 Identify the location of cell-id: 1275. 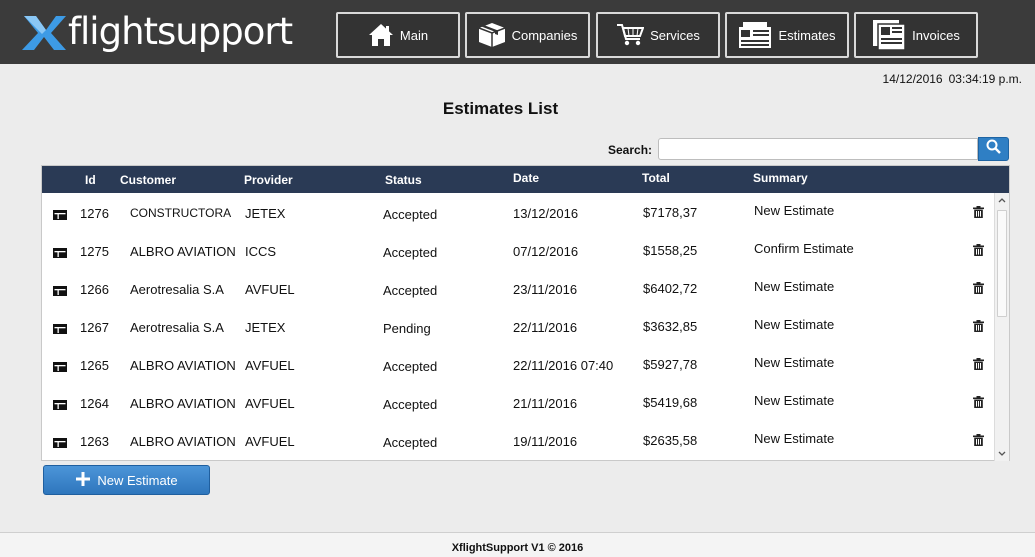
(94, 251).